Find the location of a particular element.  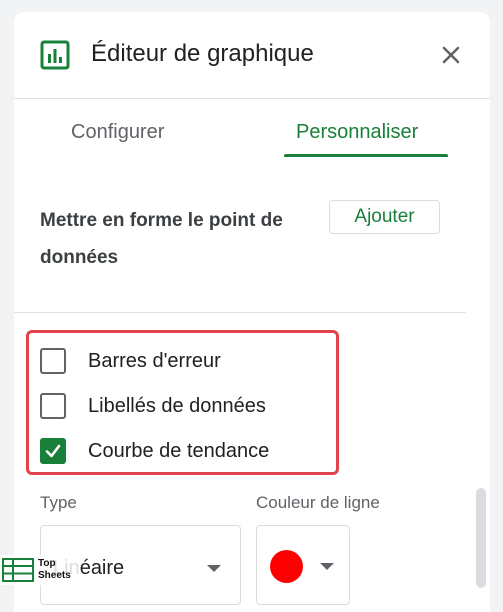

chart-editor-title: Éditeur de graphique is located at coordinates (202, 53).